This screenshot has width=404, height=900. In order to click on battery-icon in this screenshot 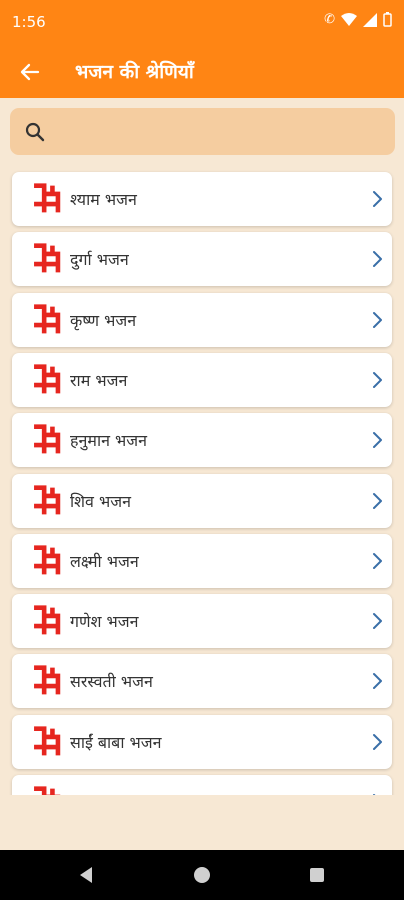, I will do `click(387, 19)`.